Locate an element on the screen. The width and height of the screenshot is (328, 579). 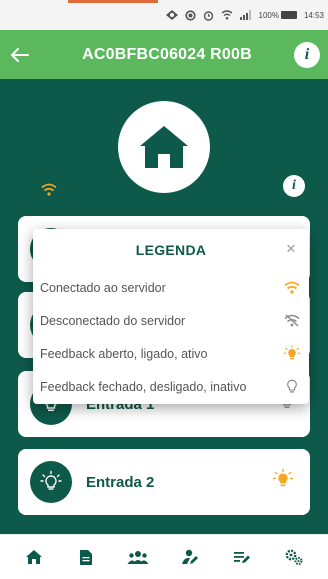
legend-item-disconnected: Desconectado do servidor is located at coordinates (171, 320).